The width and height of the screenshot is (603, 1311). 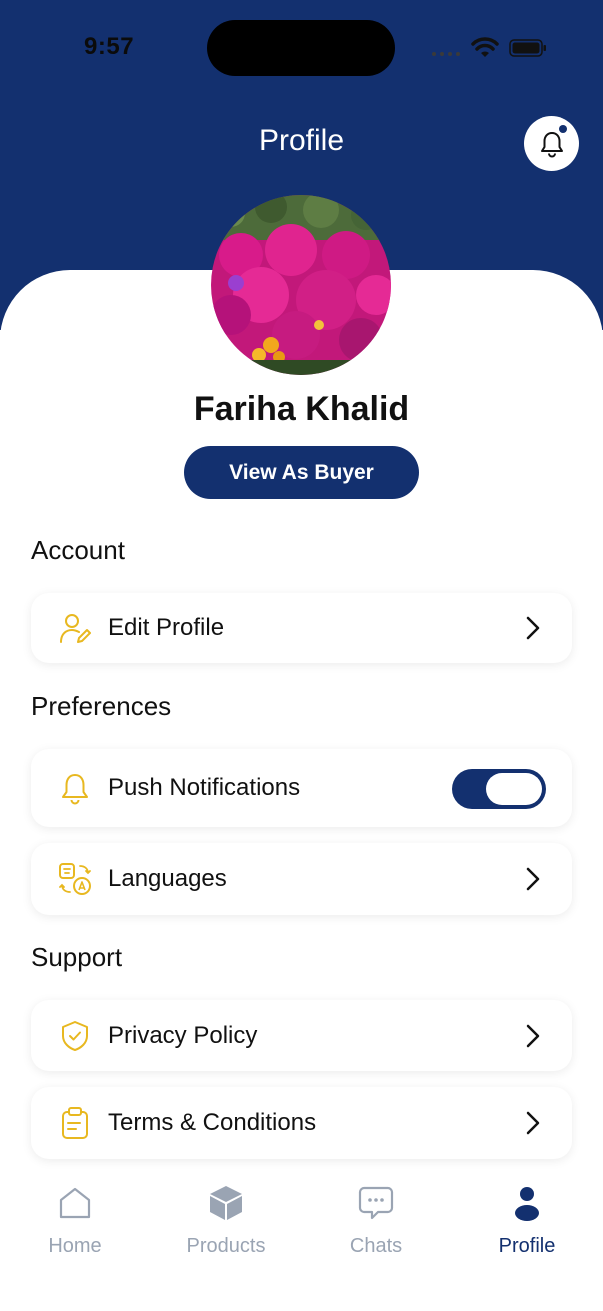 What do you see at coordinates (301, 1035) in the screenshot?
I see `privacy-policy-row: Privacy Policy` at bounding box center [301, 1035].